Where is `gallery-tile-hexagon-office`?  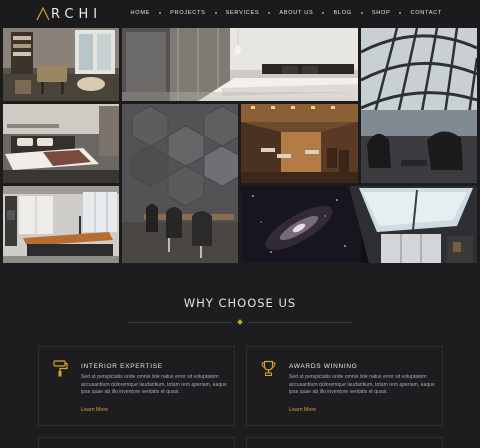
gallery-tile-hexagon-office is located at coordinates (180, 183).